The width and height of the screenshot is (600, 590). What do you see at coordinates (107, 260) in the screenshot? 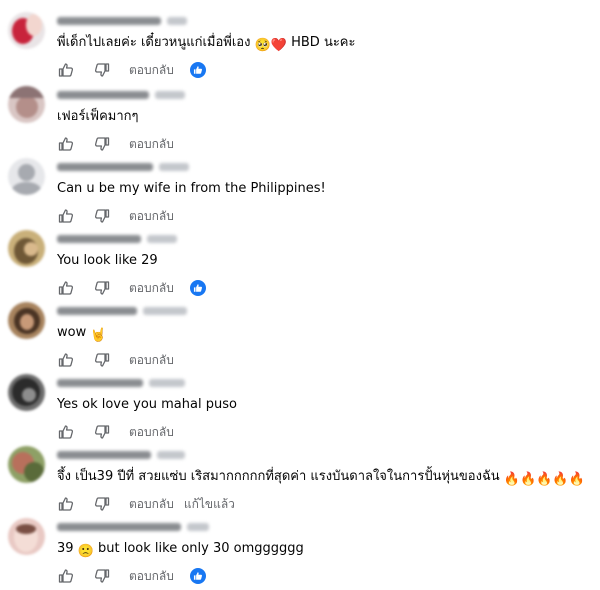
I see `comment-text: You look like 29` at bounding box center [107, 260].